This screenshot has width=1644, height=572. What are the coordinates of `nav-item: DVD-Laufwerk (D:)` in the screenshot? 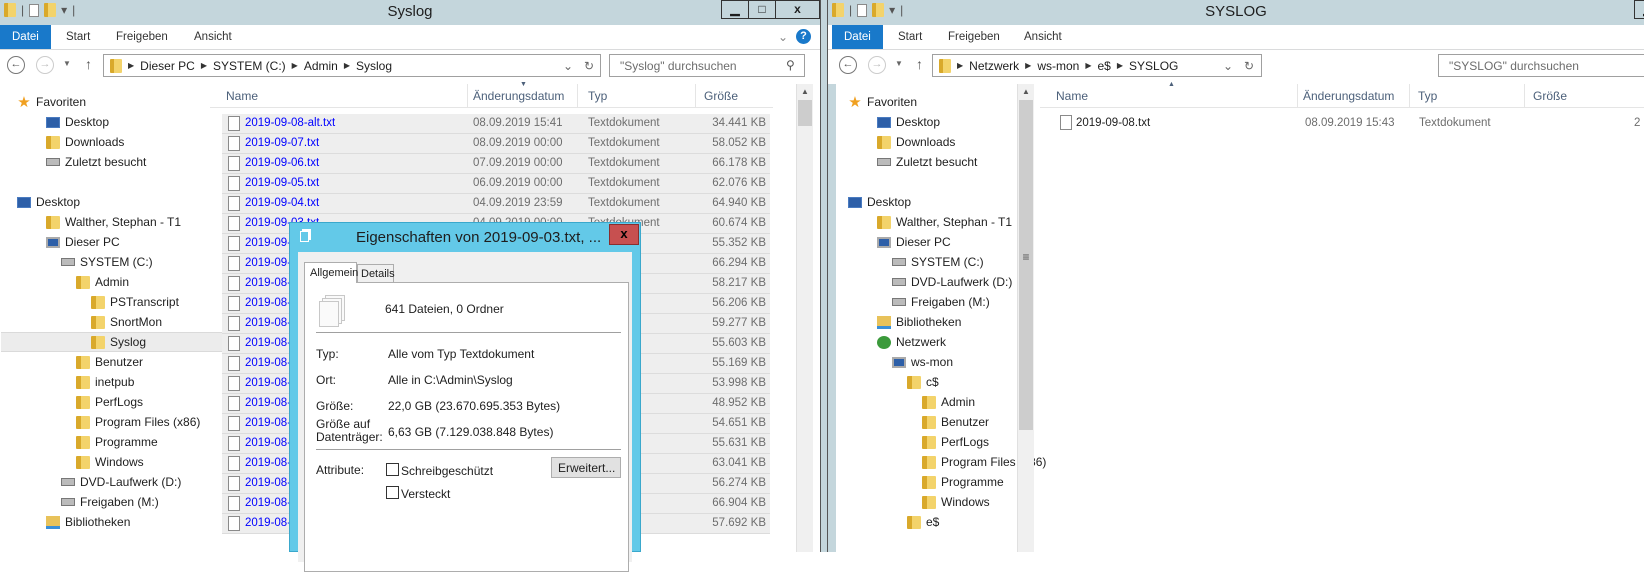 It's located at (952, 282).